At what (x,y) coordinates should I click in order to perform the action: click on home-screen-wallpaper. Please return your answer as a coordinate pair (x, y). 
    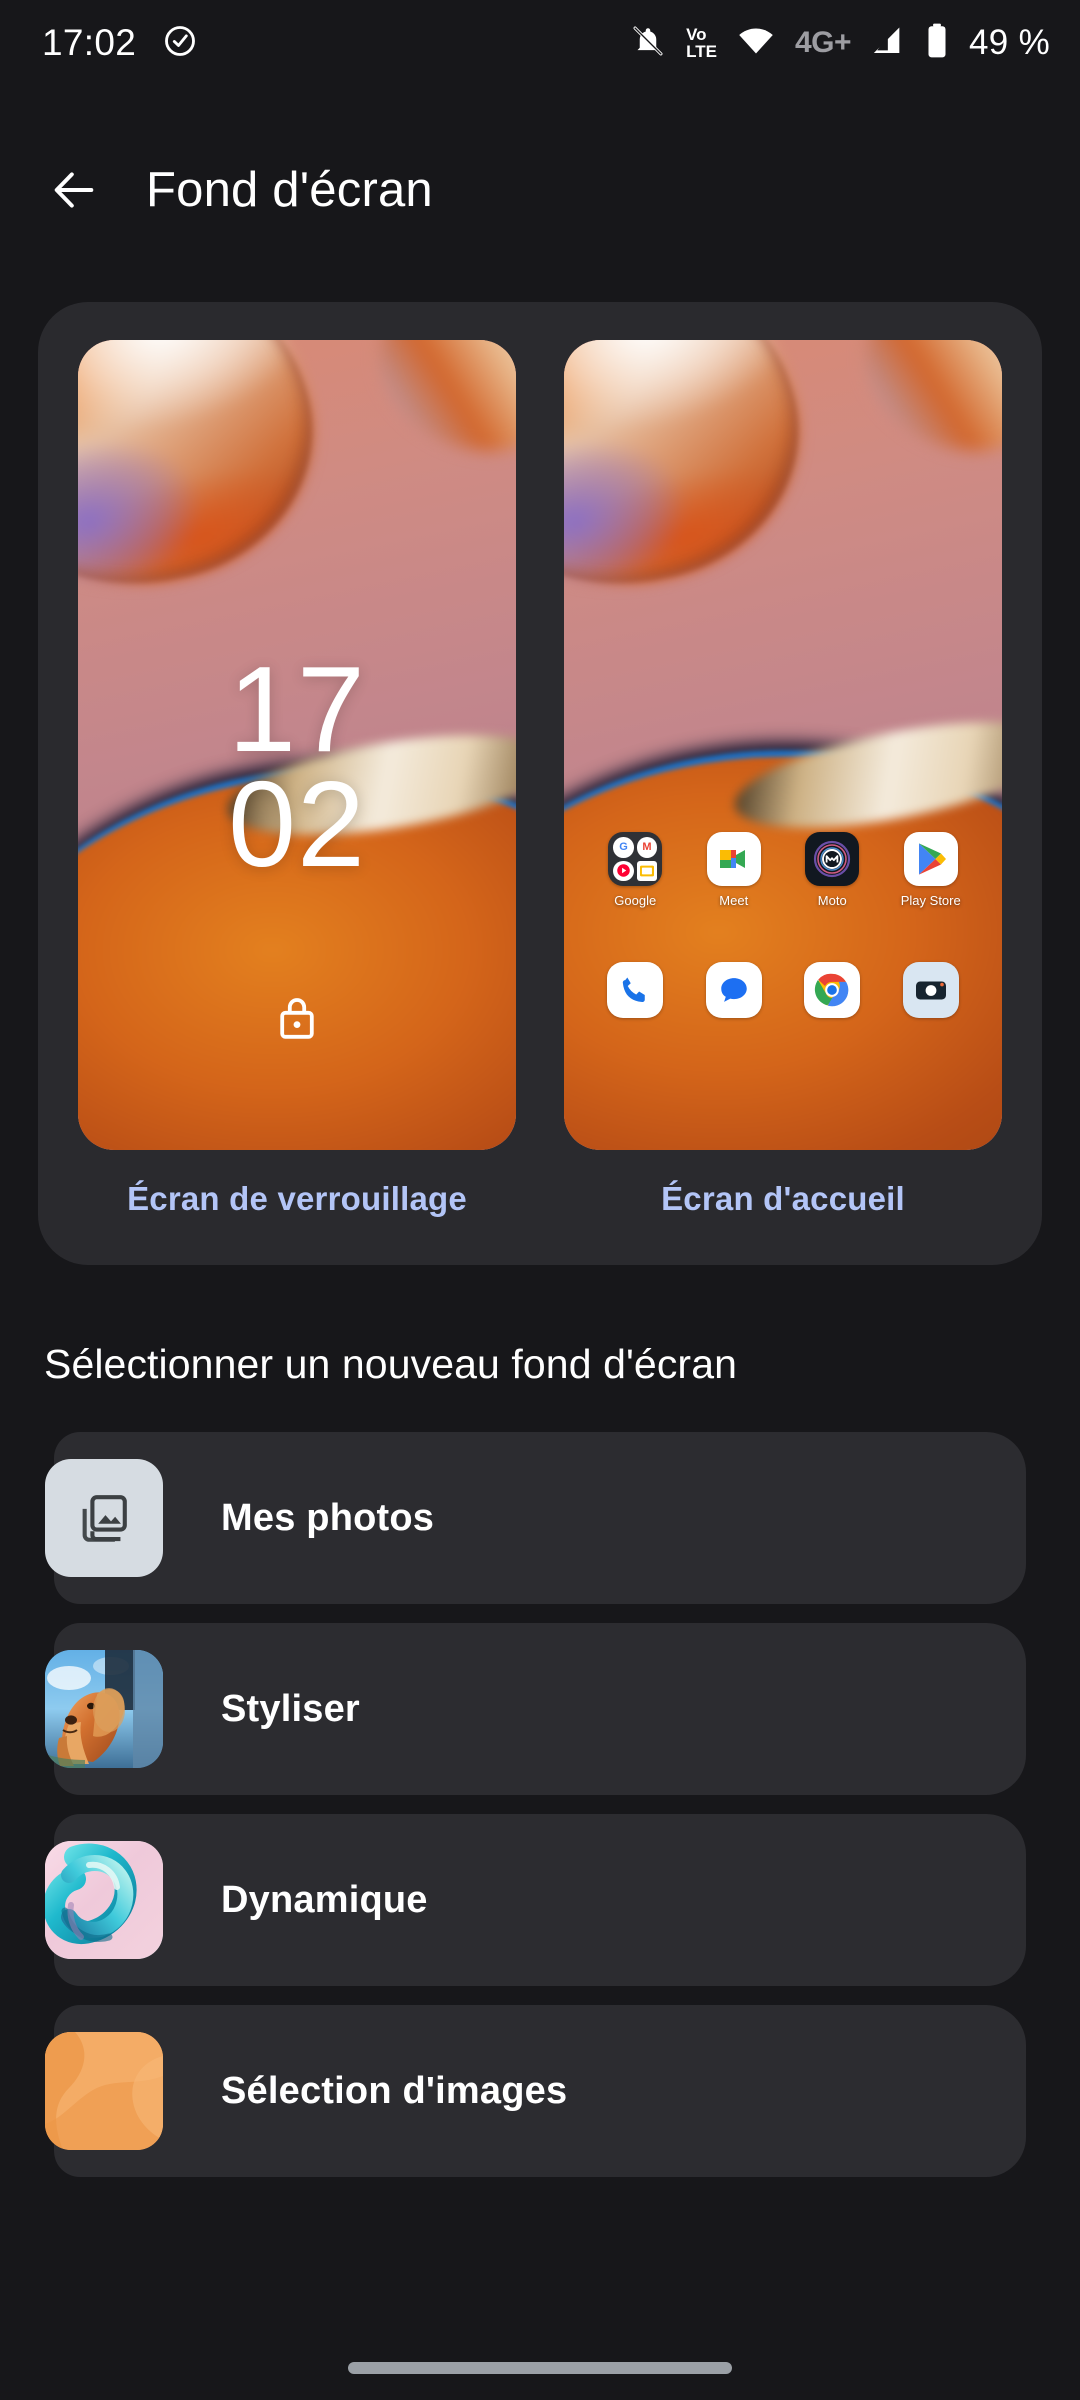
    Looking at the image, I should click on (783, 745).